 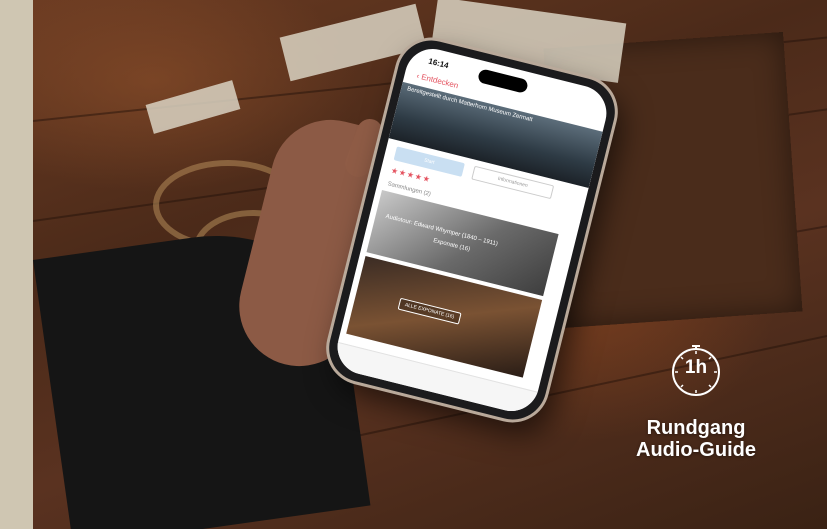 What do you see at coordinates (438, 63) in the screenshot?
I see `status-time: 16:14` at bounding box center [438, 63].